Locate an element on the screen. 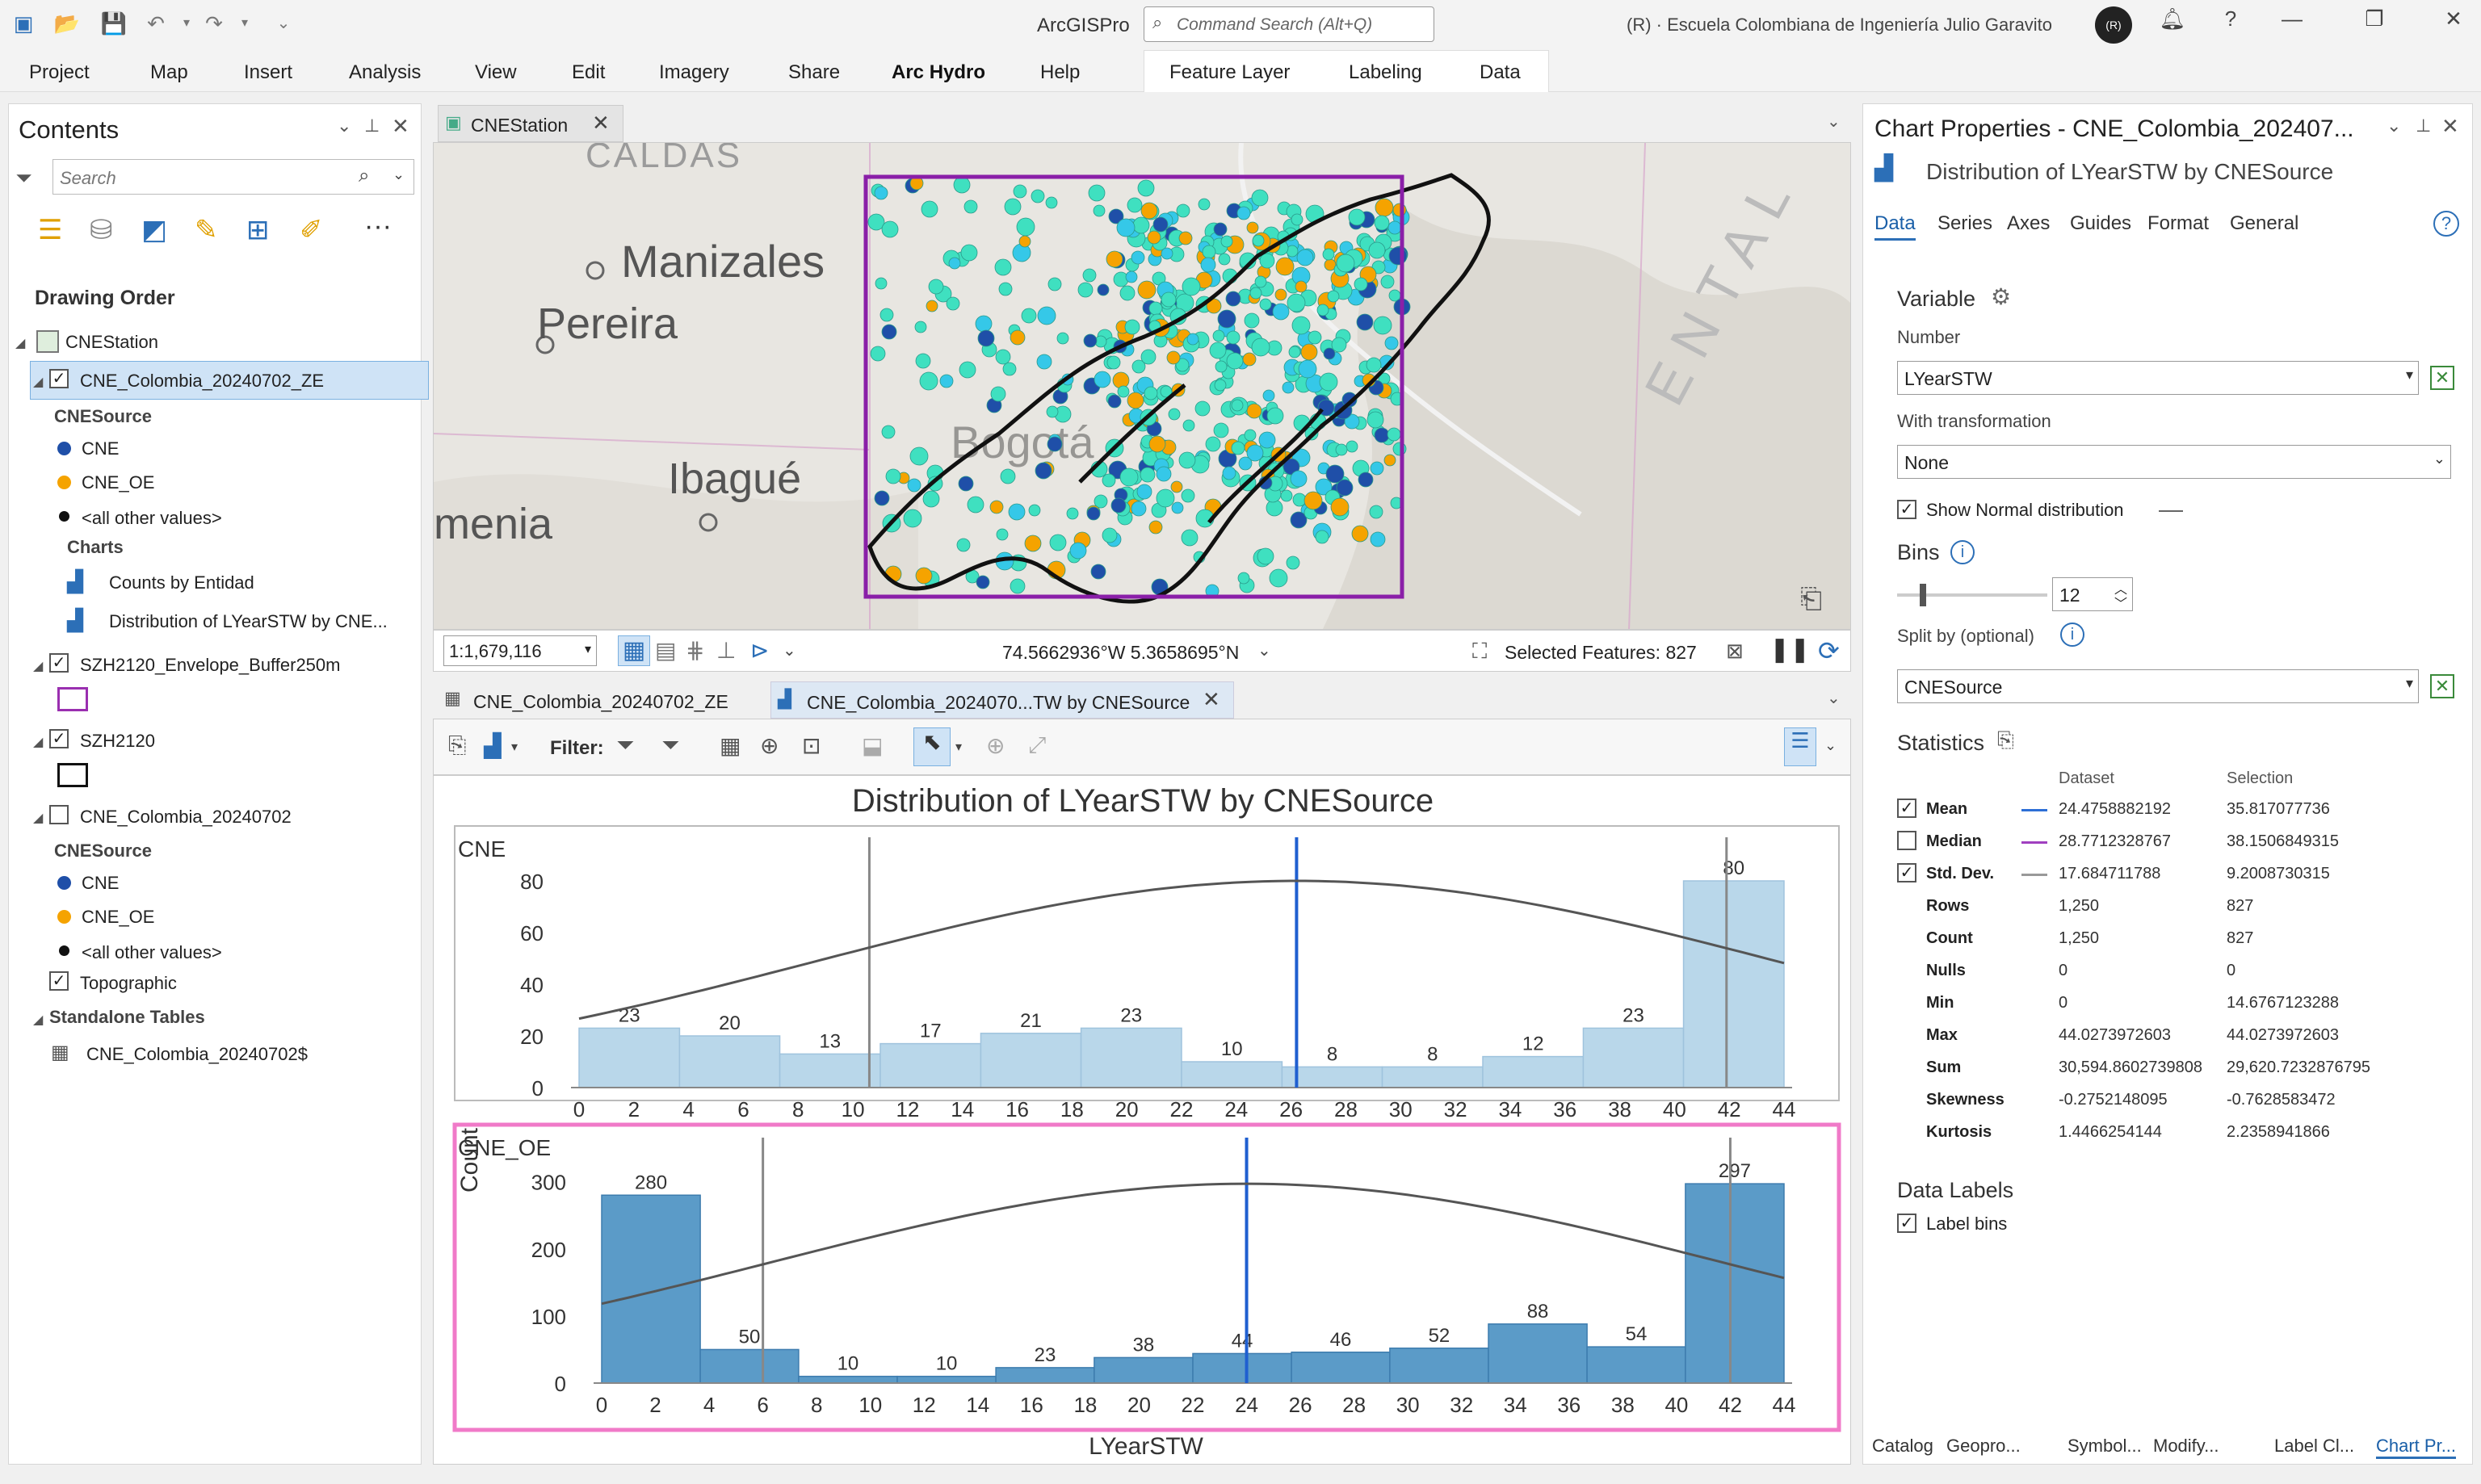 This screenshot has height=1484, width=2481. transformation-select: None ⌄ is located at coordinates (2174, 462).